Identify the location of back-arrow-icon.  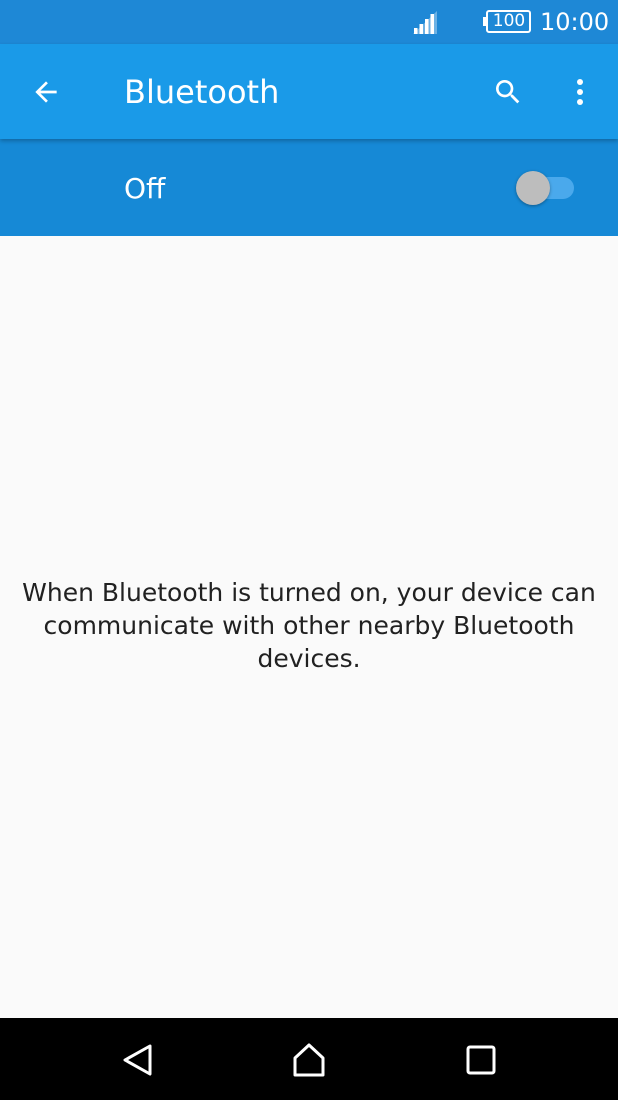
(46, 92).